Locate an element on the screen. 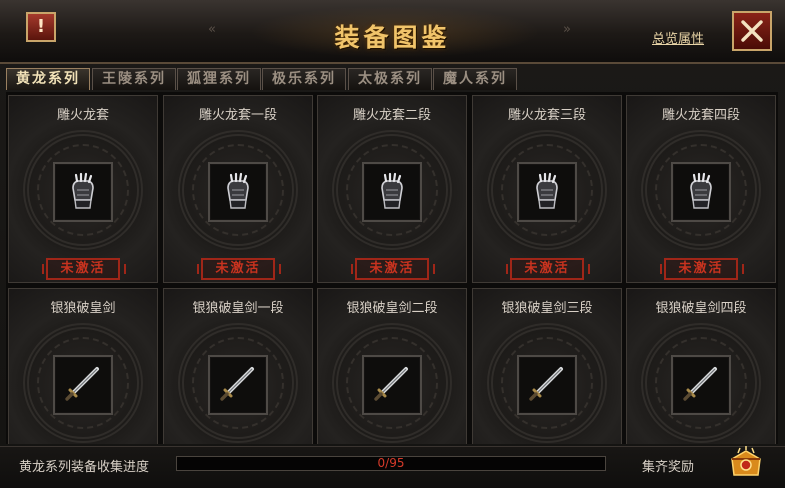 The height and width of the screenshot is (488, 785). series-tab: 狐狸系列 is located at coordinates (219, 79).